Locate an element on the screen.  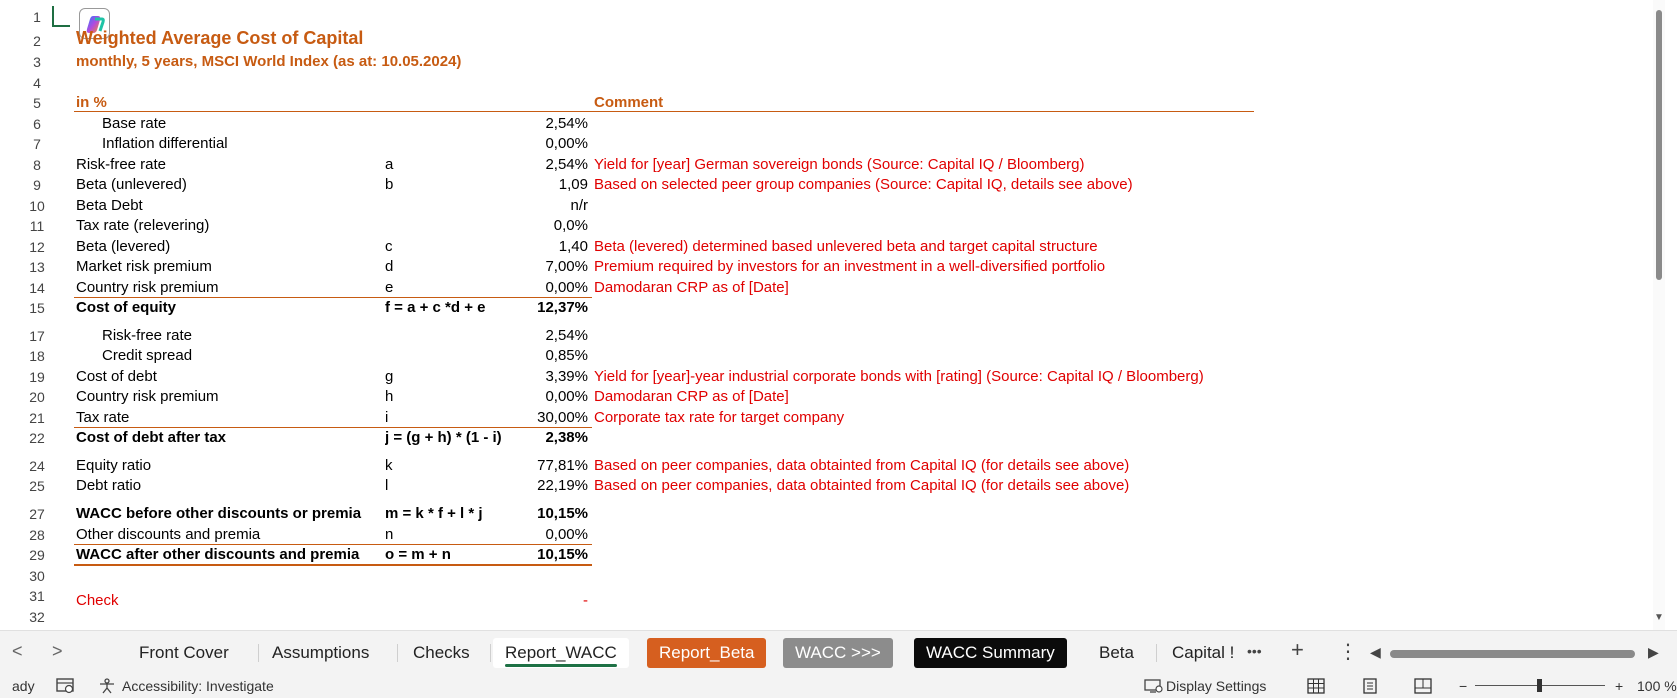
row-header: 17 is located at coordinates (37, 336).